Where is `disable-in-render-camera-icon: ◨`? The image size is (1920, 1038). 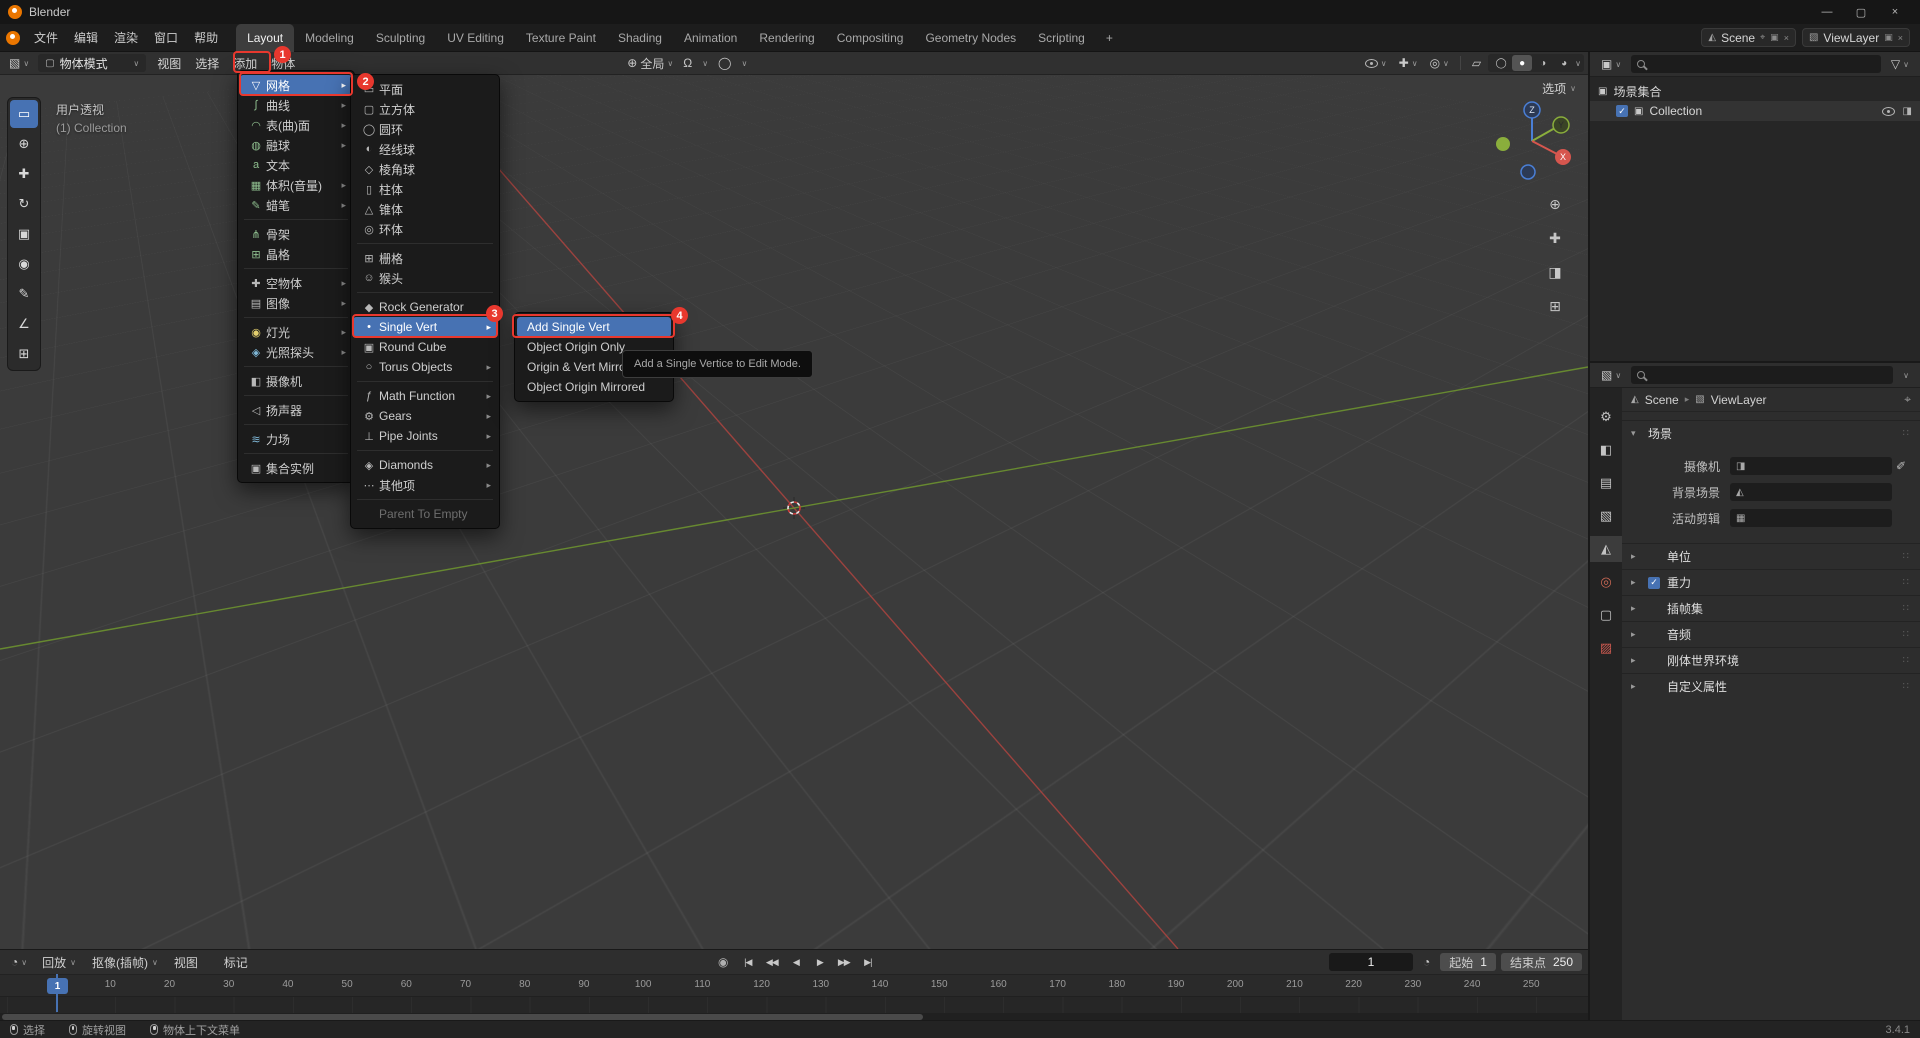 disable-in-render-camera-icon: ◨ is located at coordinates (1907, 111).